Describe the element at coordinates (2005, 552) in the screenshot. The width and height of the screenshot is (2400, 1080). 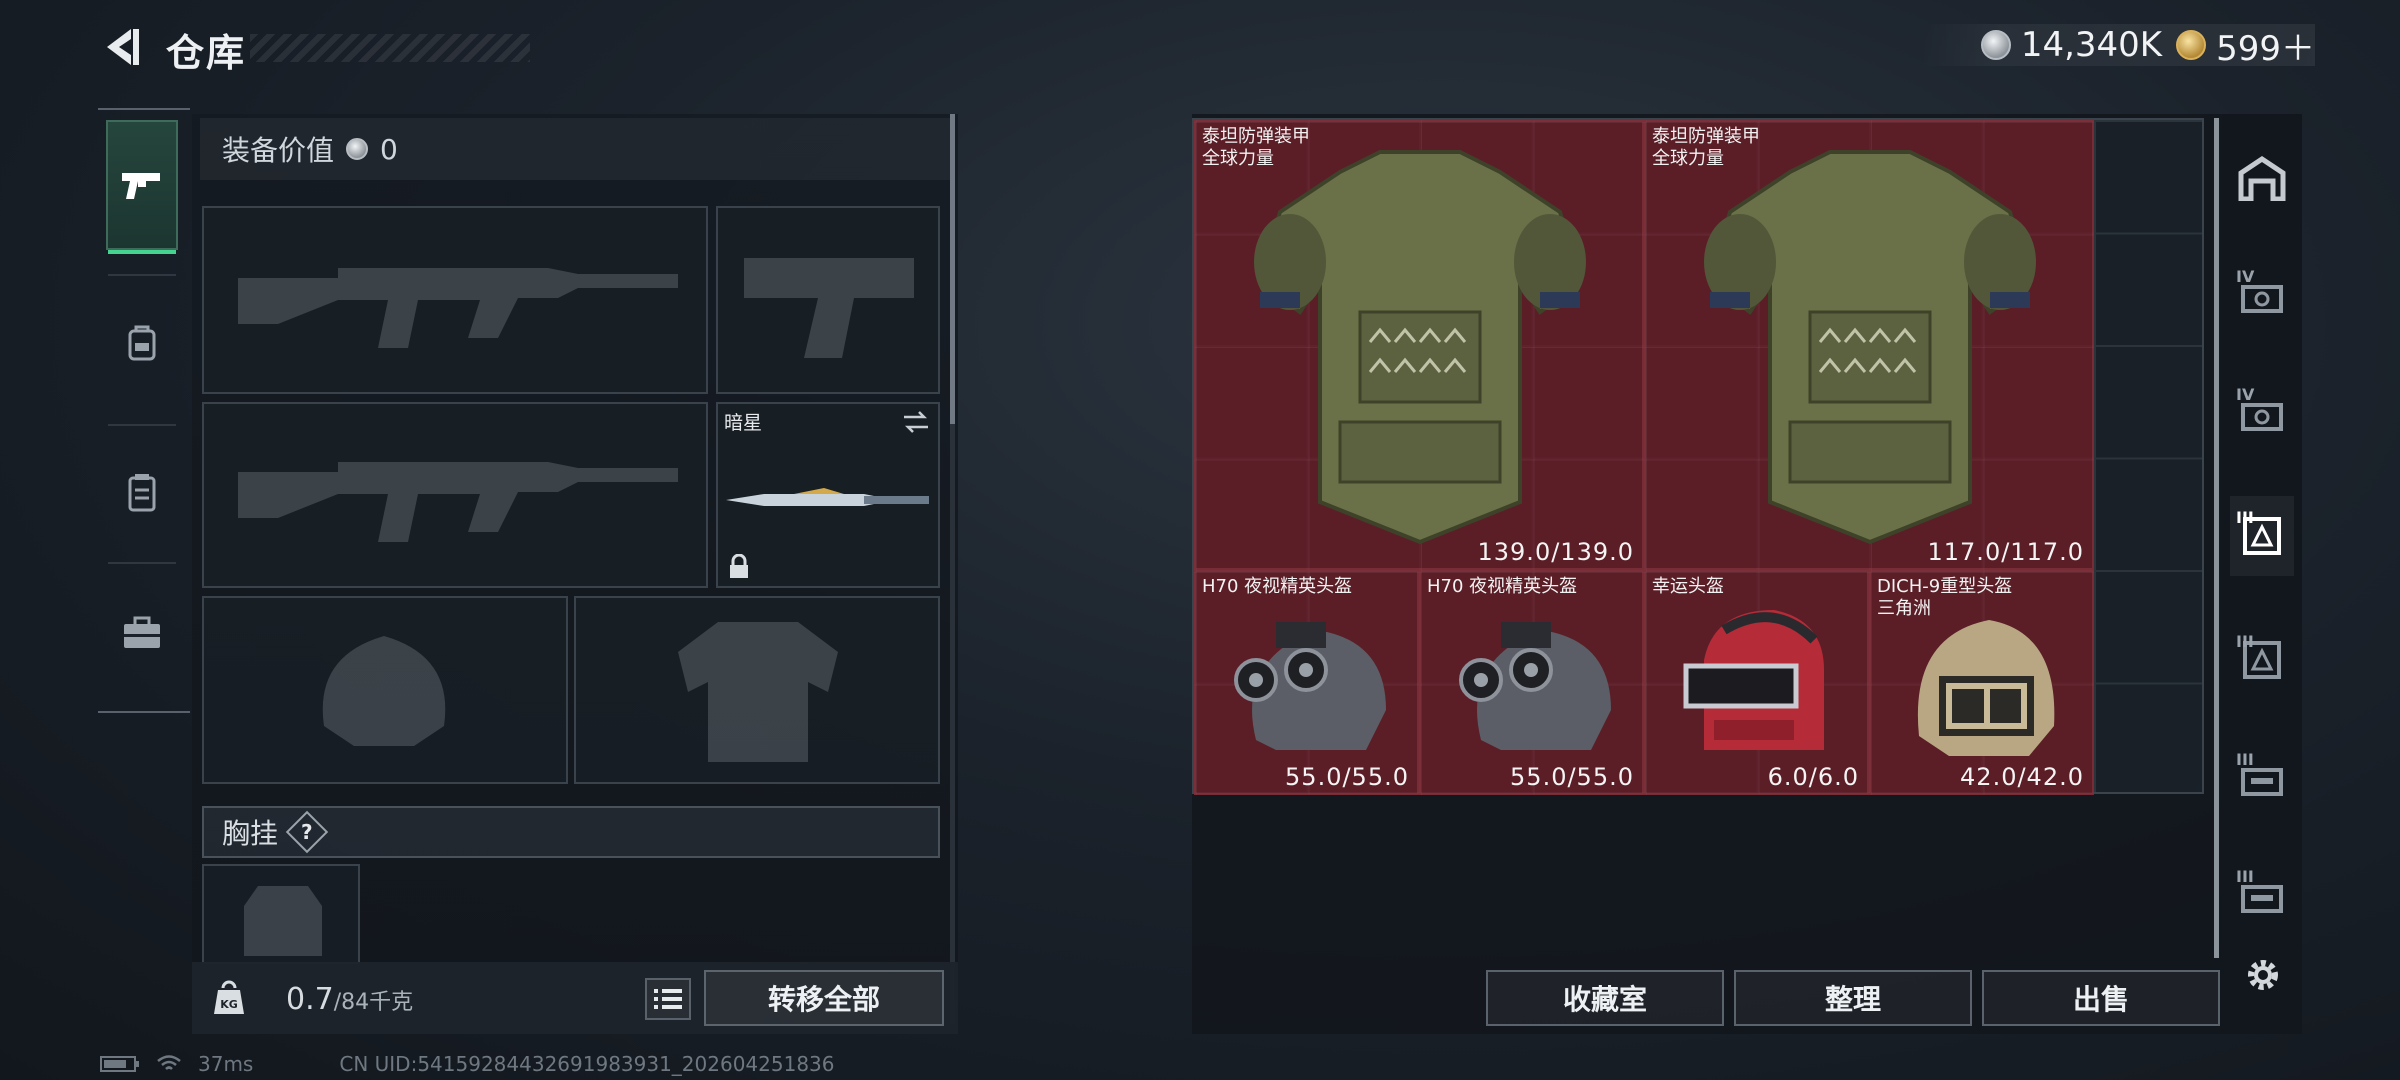
I see `item-durability: 117.0/117.0` at that location.